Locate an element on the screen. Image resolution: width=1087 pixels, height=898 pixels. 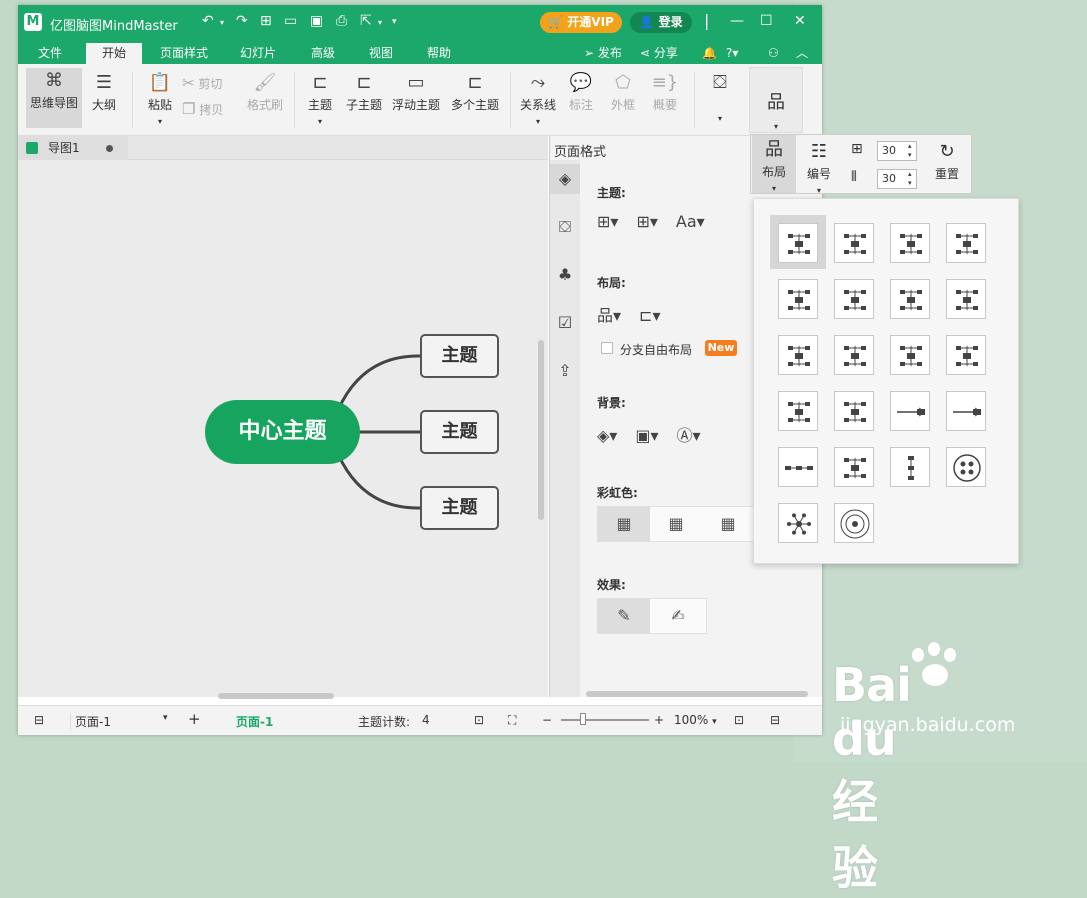
undo-icon: ↶ is located at coordinates (208, 21).